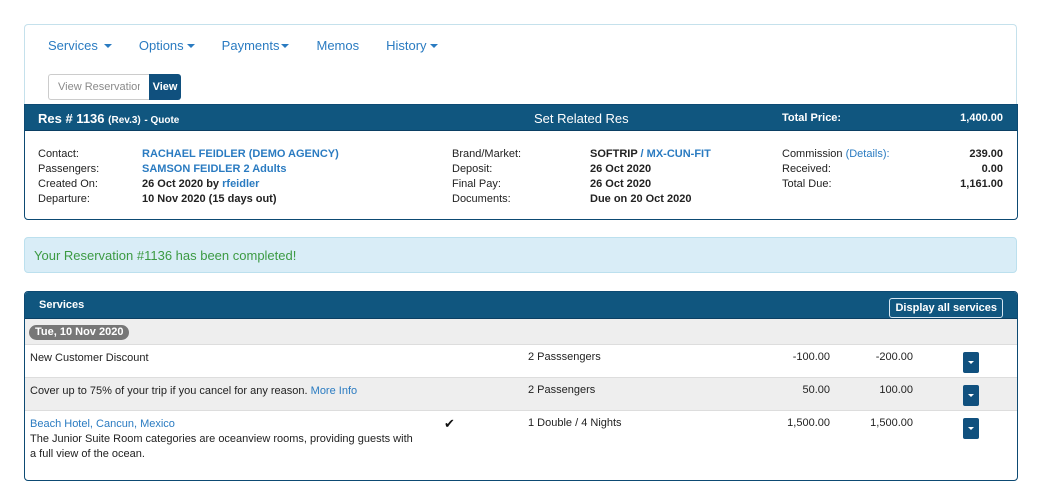 This screenshot has width=1045, height=503. Describe the element at coordinates (487, 154) in the screenshot. I see `brand-market-label: Brand/Market:` at that location.